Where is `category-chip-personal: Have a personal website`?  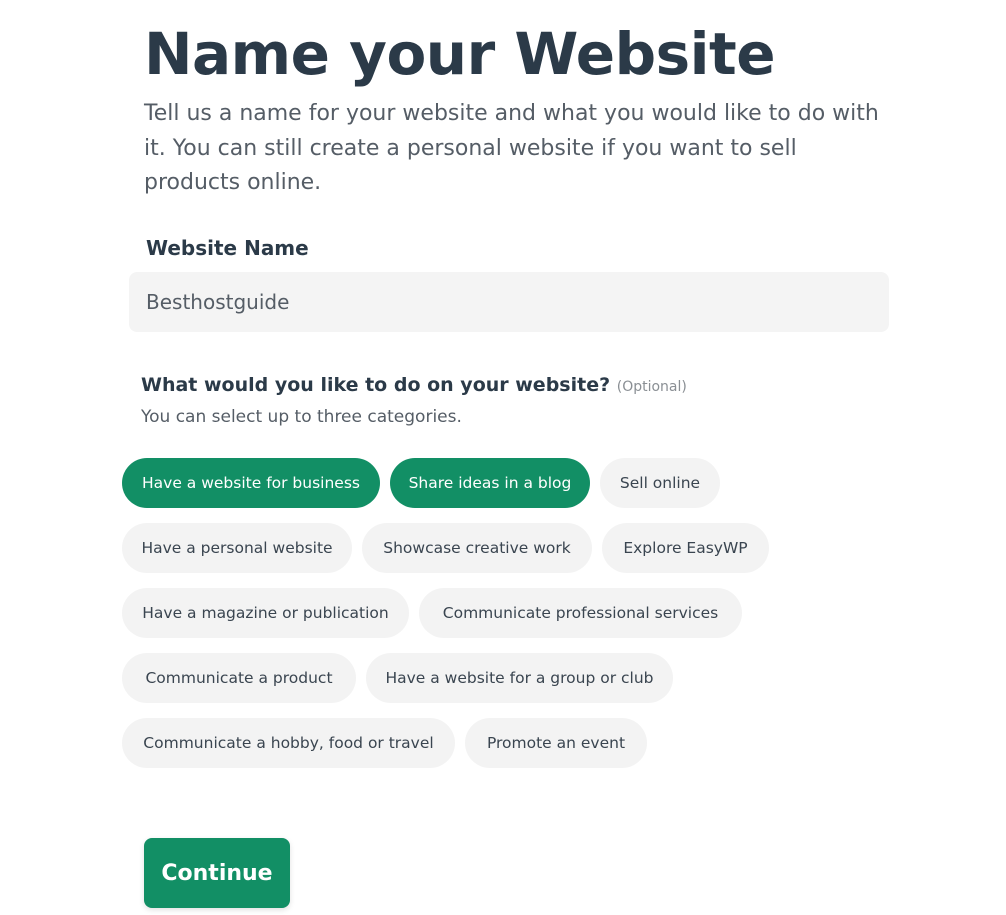
category-chip-personal: Have a personal website is located at coordinates (237, 548).